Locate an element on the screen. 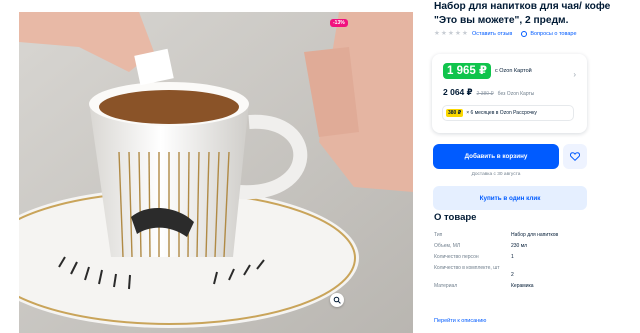 Image resolution: width=640 pixels, height=333 pixels. spec-key: Тип is located at coordinates (438, 235).